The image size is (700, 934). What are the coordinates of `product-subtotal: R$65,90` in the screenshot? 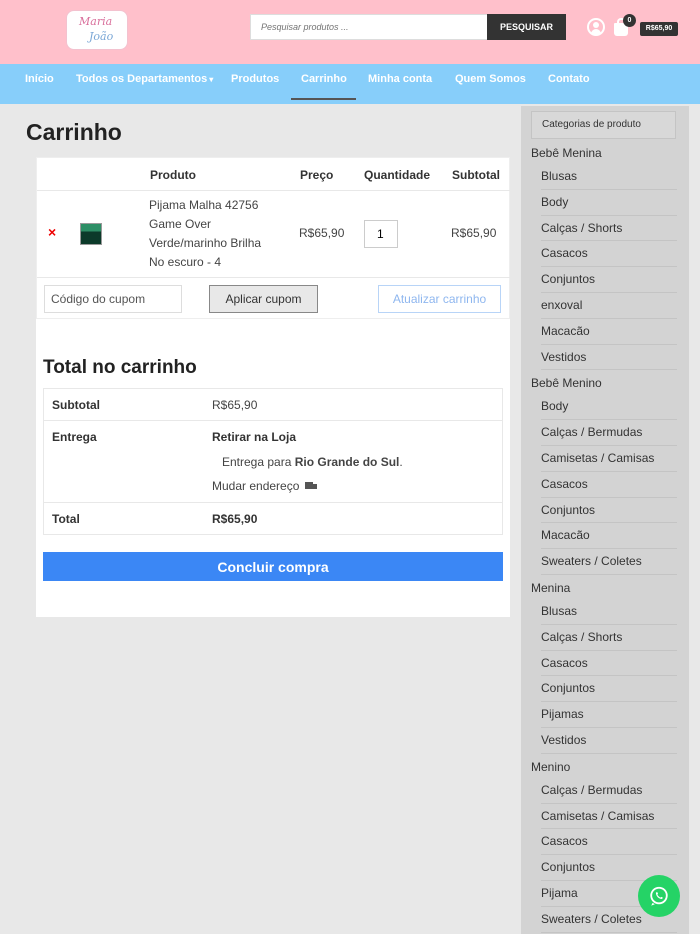 It's located at (474, 233).